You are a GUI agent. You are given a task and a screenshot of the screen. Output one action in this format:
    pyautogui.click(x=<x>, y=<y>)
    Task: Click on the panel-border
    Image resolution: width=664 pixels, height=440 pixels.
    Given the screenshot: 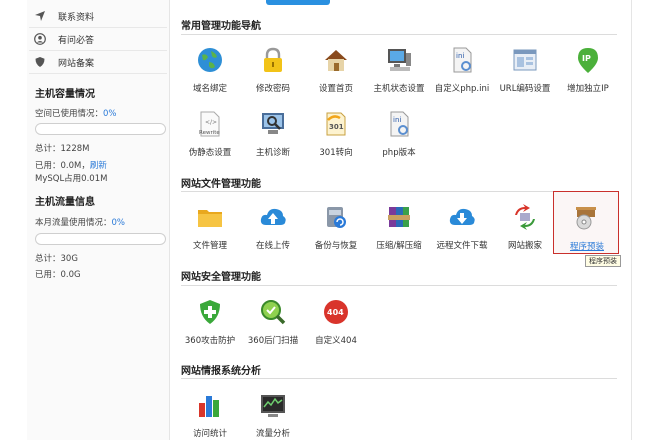 What is the action you would take?
    pyautogui.click(x=631, y=220)
    